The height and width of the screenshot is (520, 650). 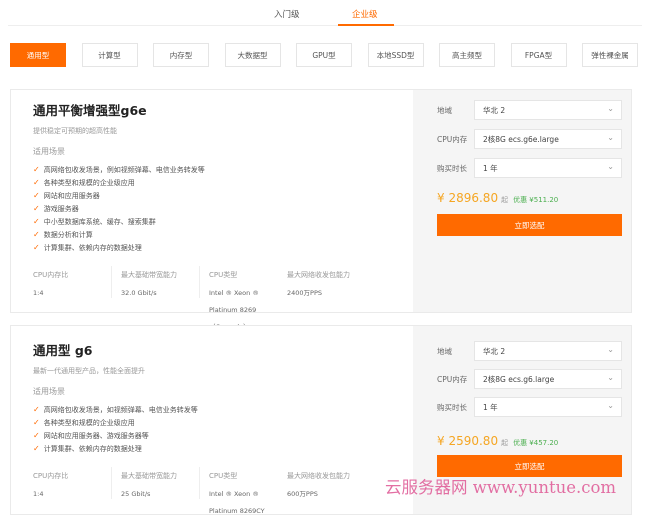 What do you see at coordinates (494, 110) in the screenshot?
I see `select-value: 华北 2` at bounding box center [494, 110].